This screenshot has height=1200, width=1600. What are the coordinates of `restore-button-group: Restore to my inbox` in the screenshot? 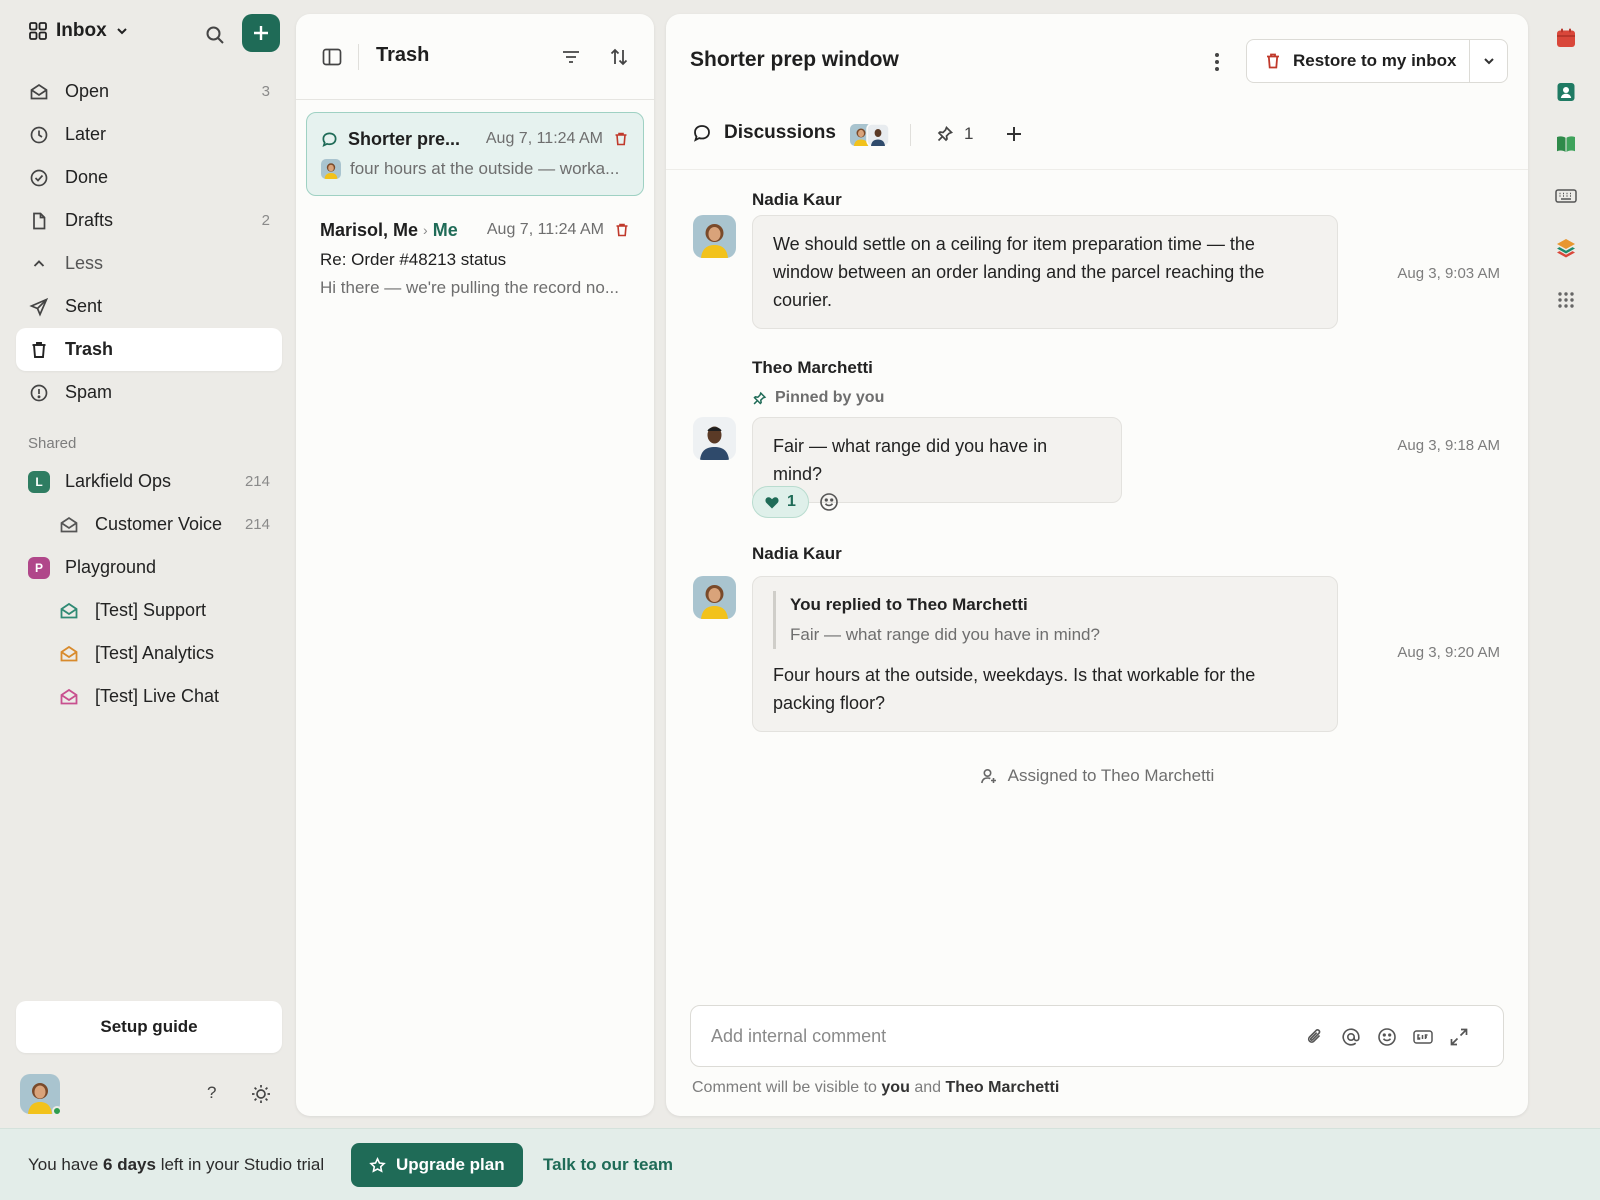 It's located at (1377, 61).